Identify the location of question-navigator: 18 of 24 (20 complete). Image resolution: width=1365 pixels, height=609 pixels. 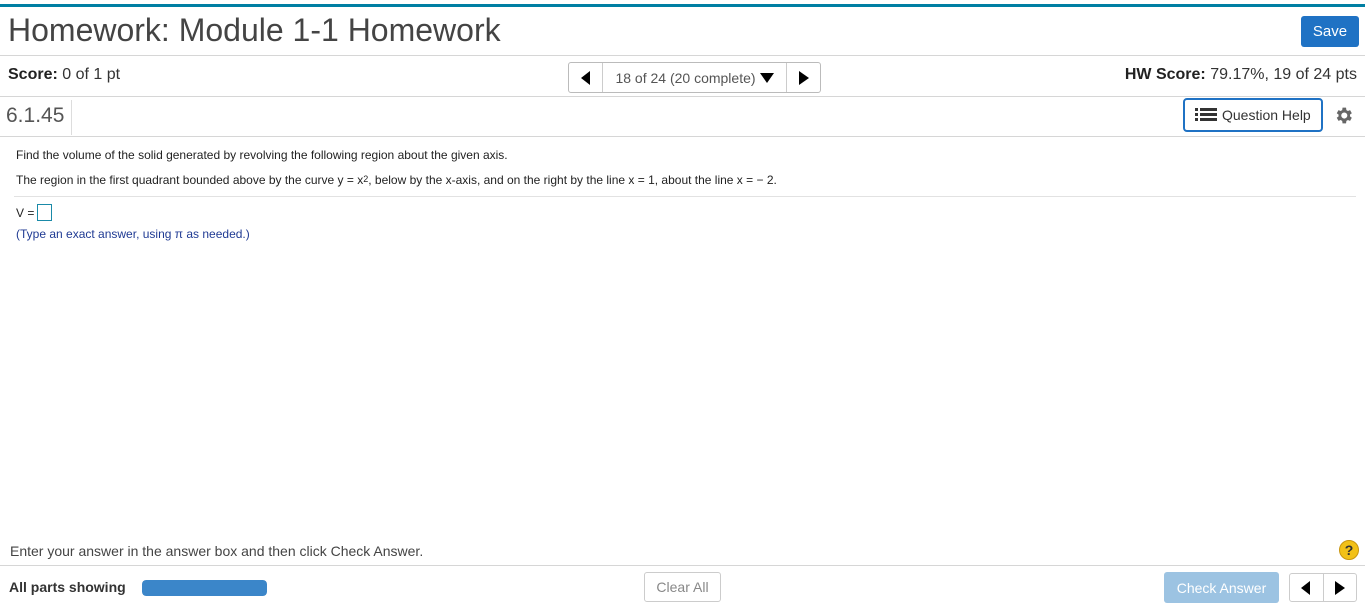
(694, 77).